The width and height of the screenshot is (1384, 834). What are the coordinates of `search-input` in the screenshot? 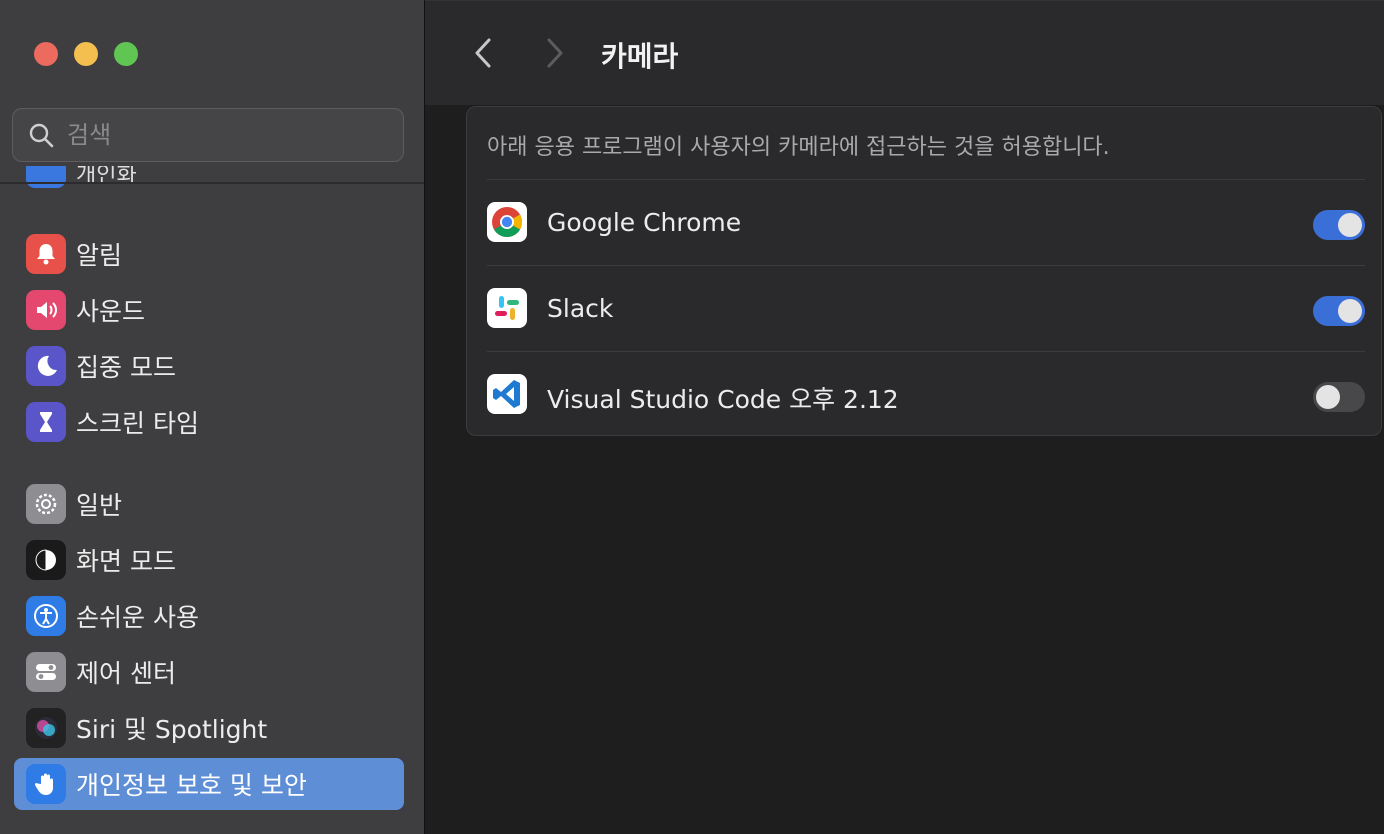 It's located at (227, 135).